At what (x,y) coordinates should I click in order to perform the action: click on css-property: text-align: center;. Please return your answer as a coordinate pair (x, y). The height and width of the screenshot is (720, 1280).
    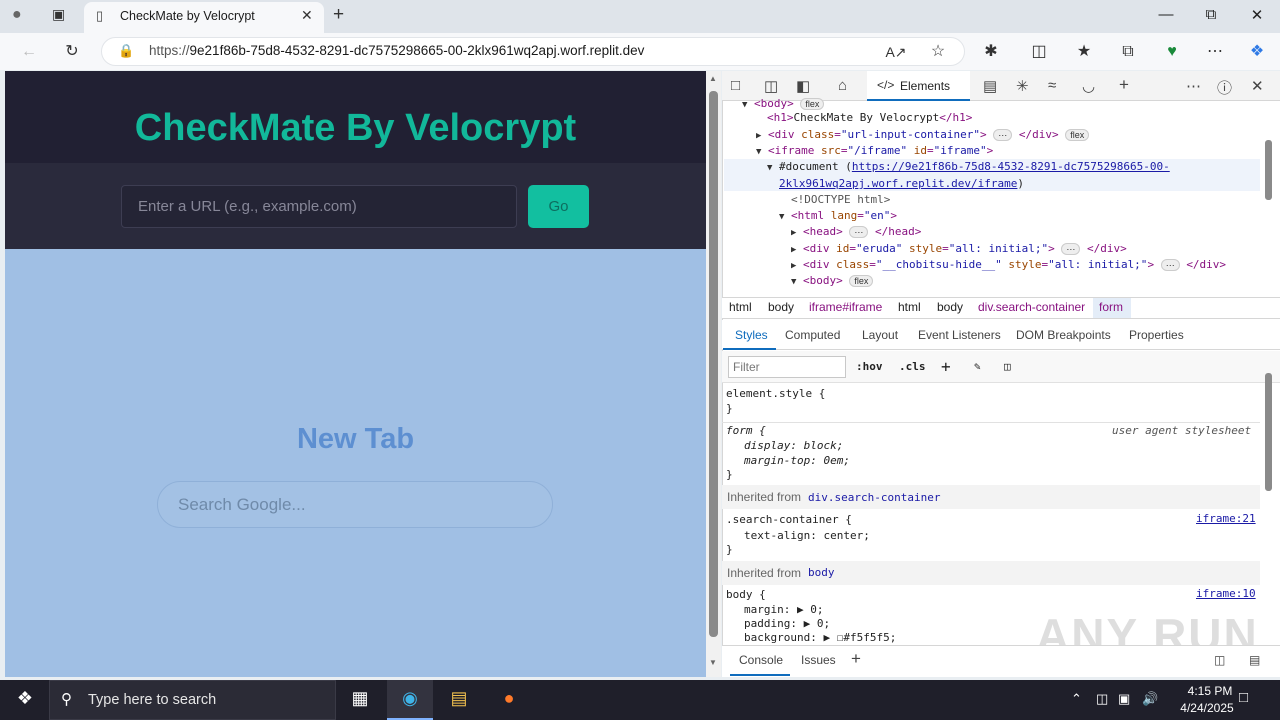
    Looking at the image, I should click on (807, 535).